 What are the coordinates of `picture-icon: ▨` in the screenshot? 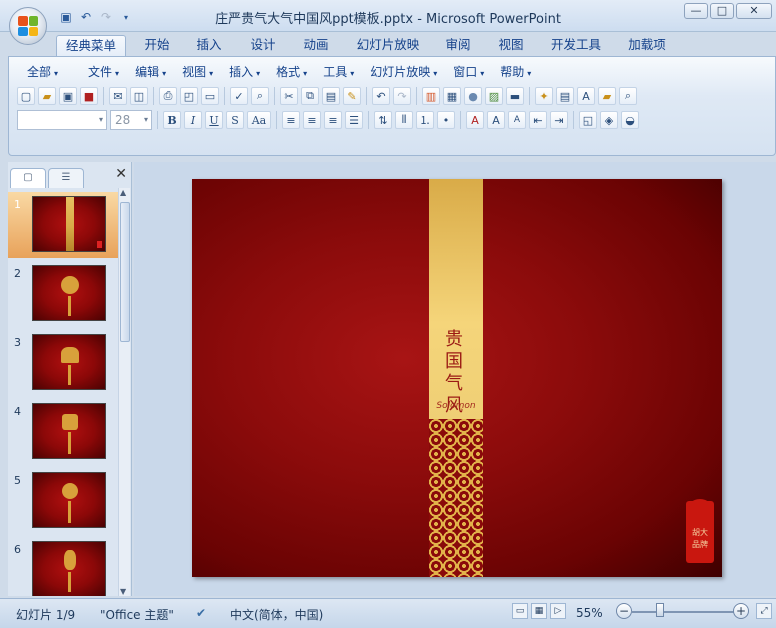 It's located at (494, 96).